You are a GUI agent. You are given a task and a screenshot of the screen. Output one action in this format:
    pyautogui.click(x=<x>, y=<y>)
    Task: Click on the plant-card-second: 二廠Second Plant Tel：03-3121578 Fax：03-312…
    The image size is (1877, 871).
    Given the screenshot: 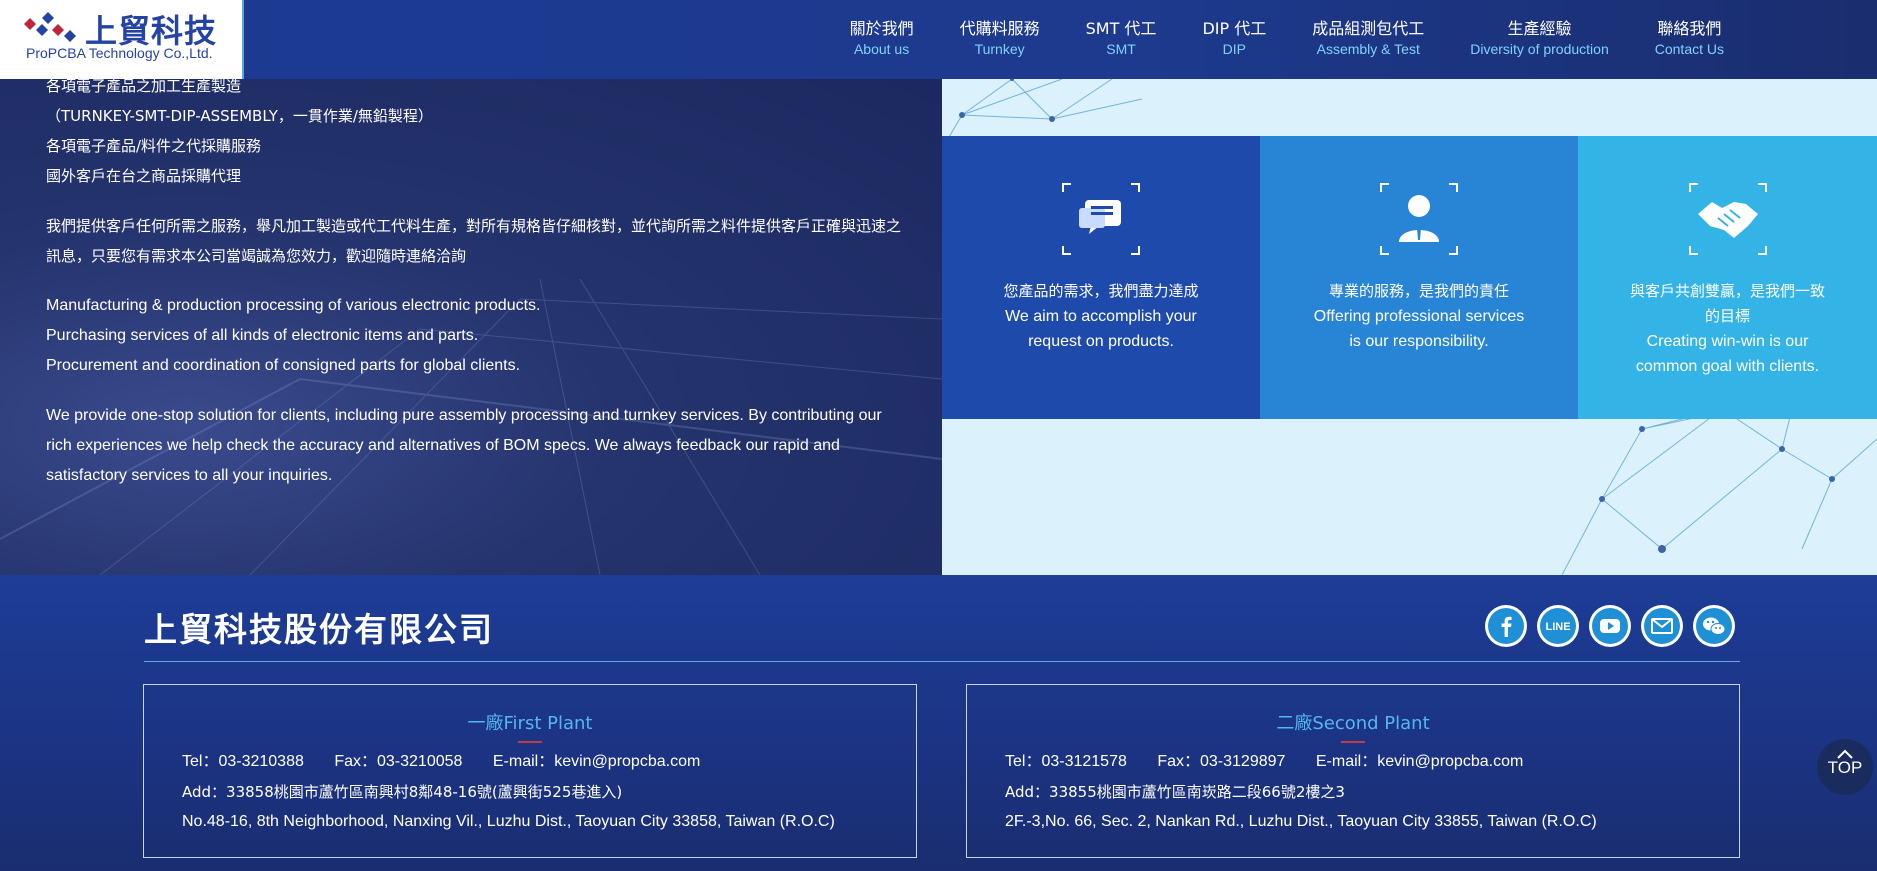 What is the action you would take?
    pyautogui.click(x=1353, y=771)
    